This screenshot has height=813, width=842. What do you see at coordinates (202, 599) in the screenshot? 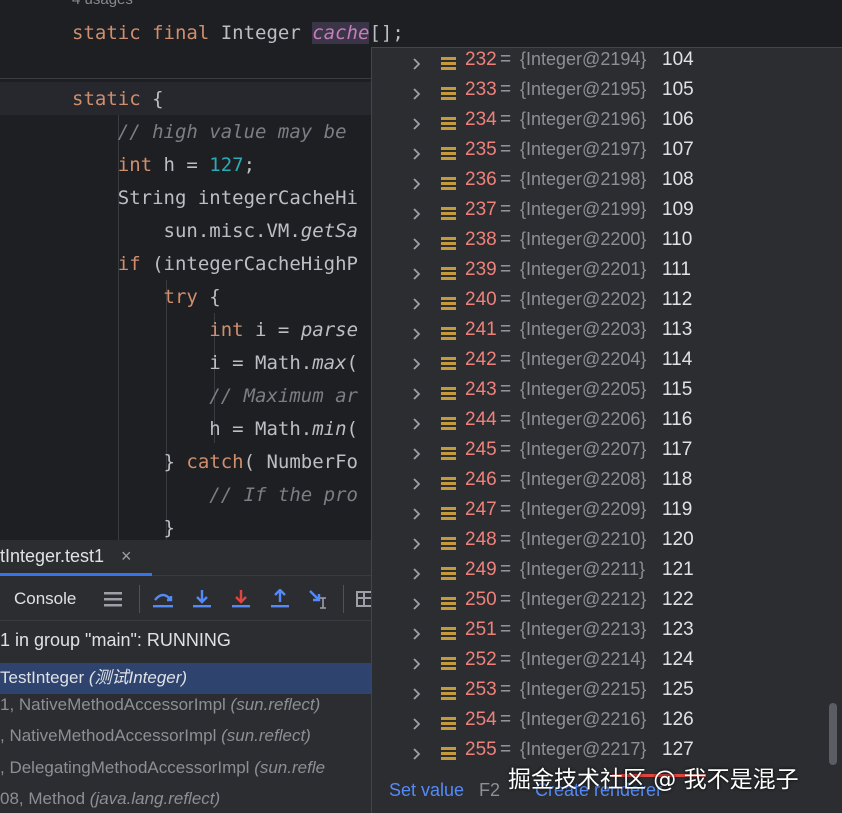
I see `step-into-icon` at bounding box center [202, 599].